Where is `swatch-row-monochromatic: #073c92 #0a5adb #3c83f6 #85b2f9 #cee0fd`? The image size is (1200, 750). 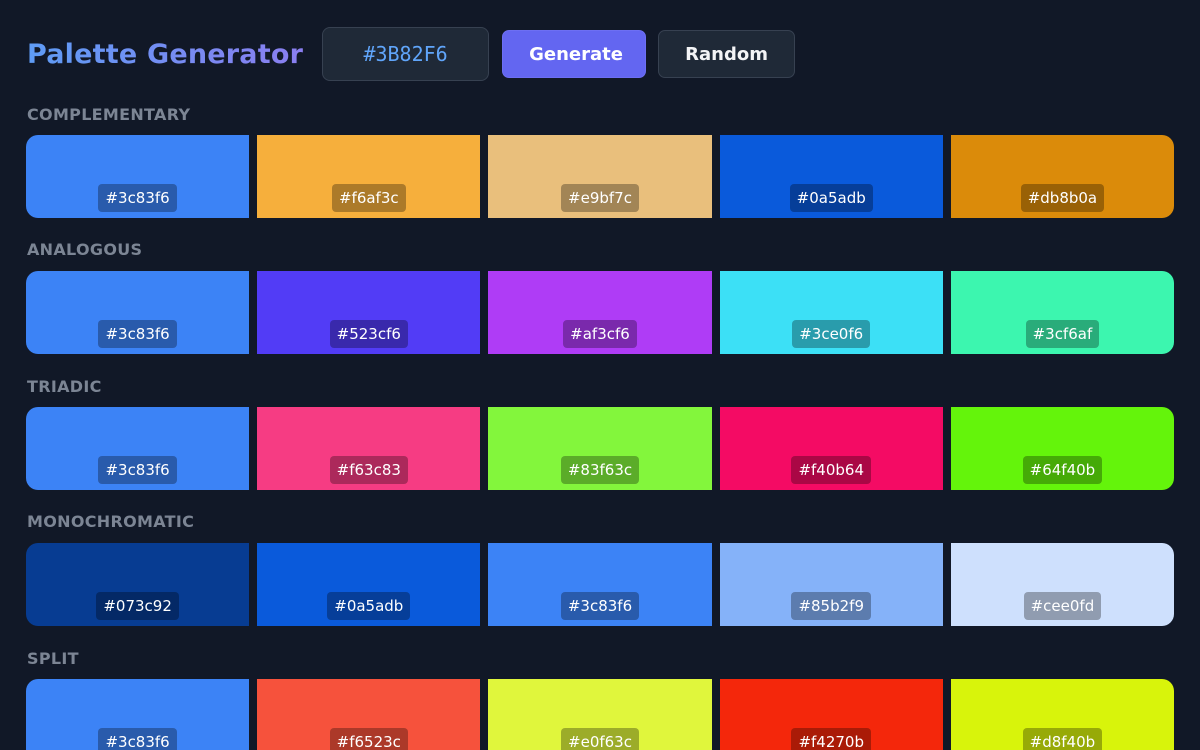 swatch-row-monochromatic: #073c92 #0a5adb #3c83f6 #85b2f9 #cee0fd is located at coordinates (600, 584).